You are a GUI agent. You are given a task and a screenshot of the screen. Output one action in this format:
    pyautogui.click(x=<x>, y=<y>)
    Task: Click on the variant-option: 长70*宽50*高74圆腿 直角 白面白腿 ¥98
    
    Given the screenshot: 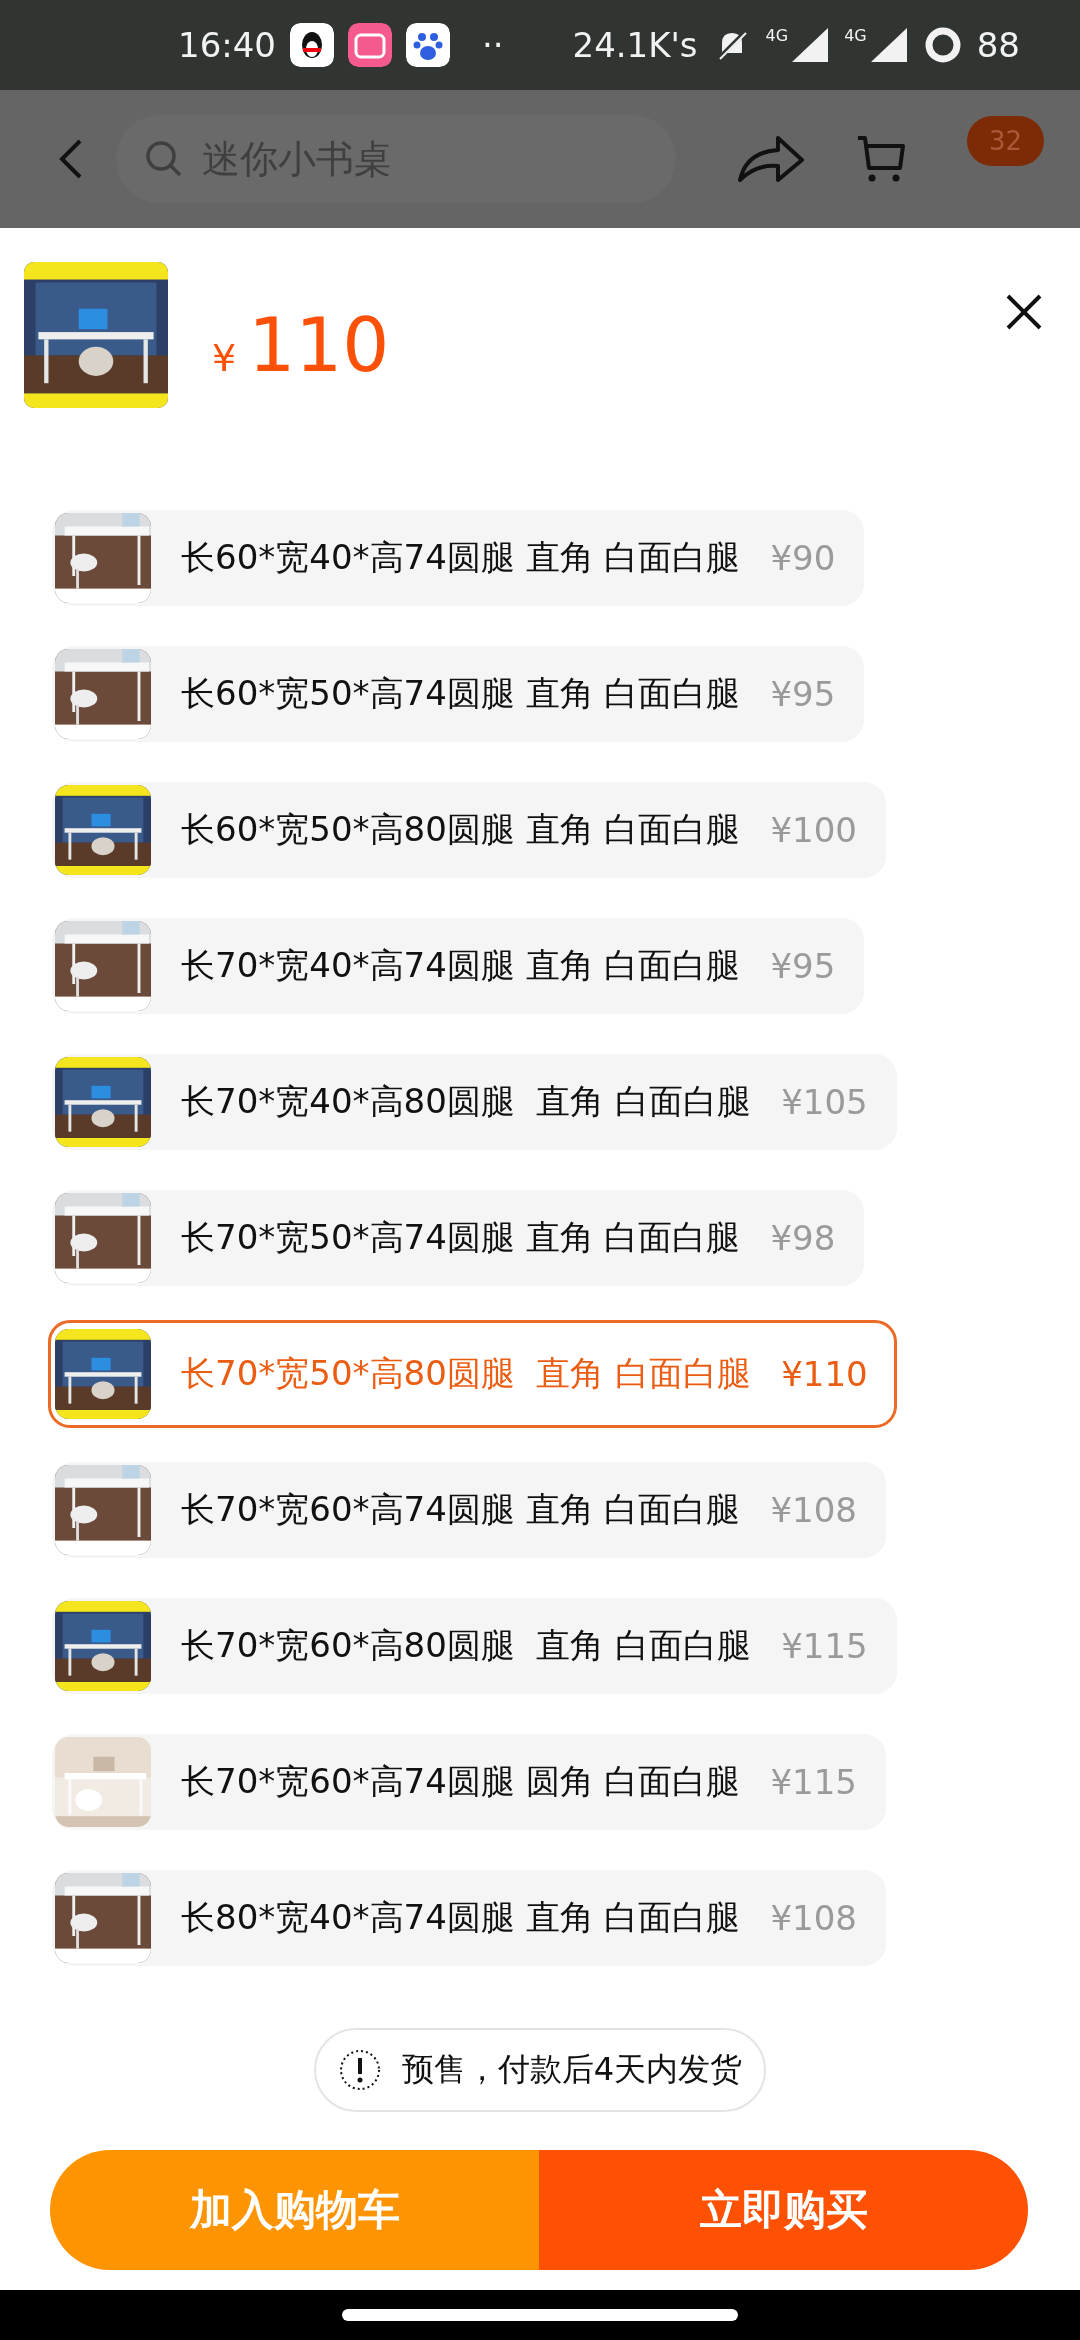 What is the action you would take?
    pyautogui.click(x=458, y=1238)
    